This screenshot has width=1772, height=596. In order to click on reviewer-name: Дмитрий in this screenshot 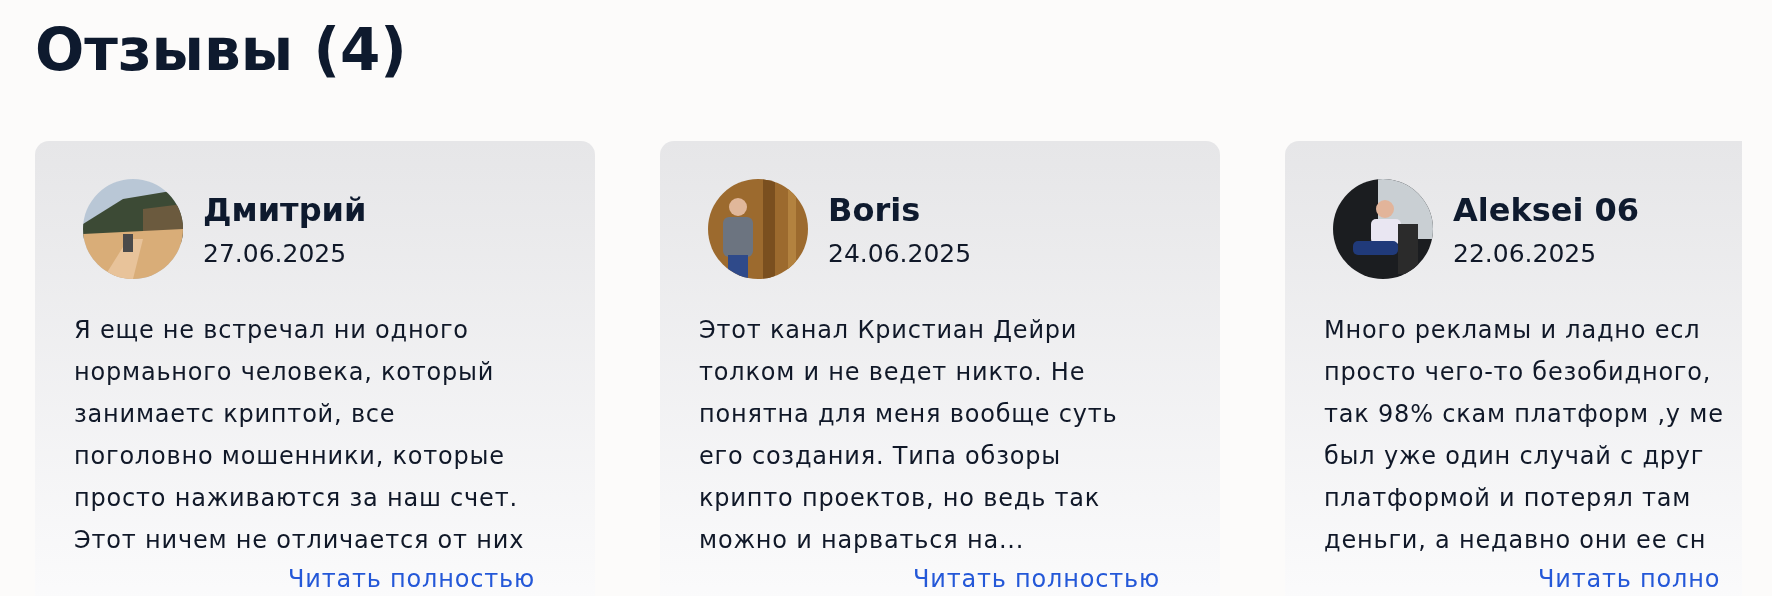, I will do `click(285, 209)`.